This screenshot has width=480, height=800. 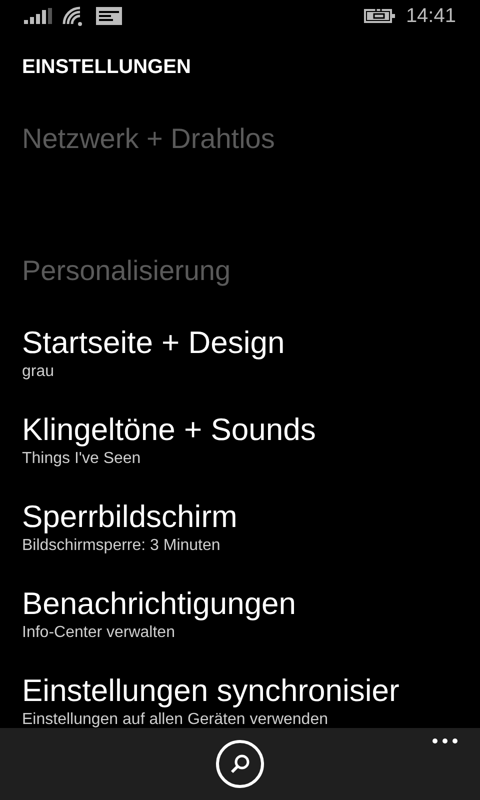 I want to click on search-icon, so click(x=240, y=764).